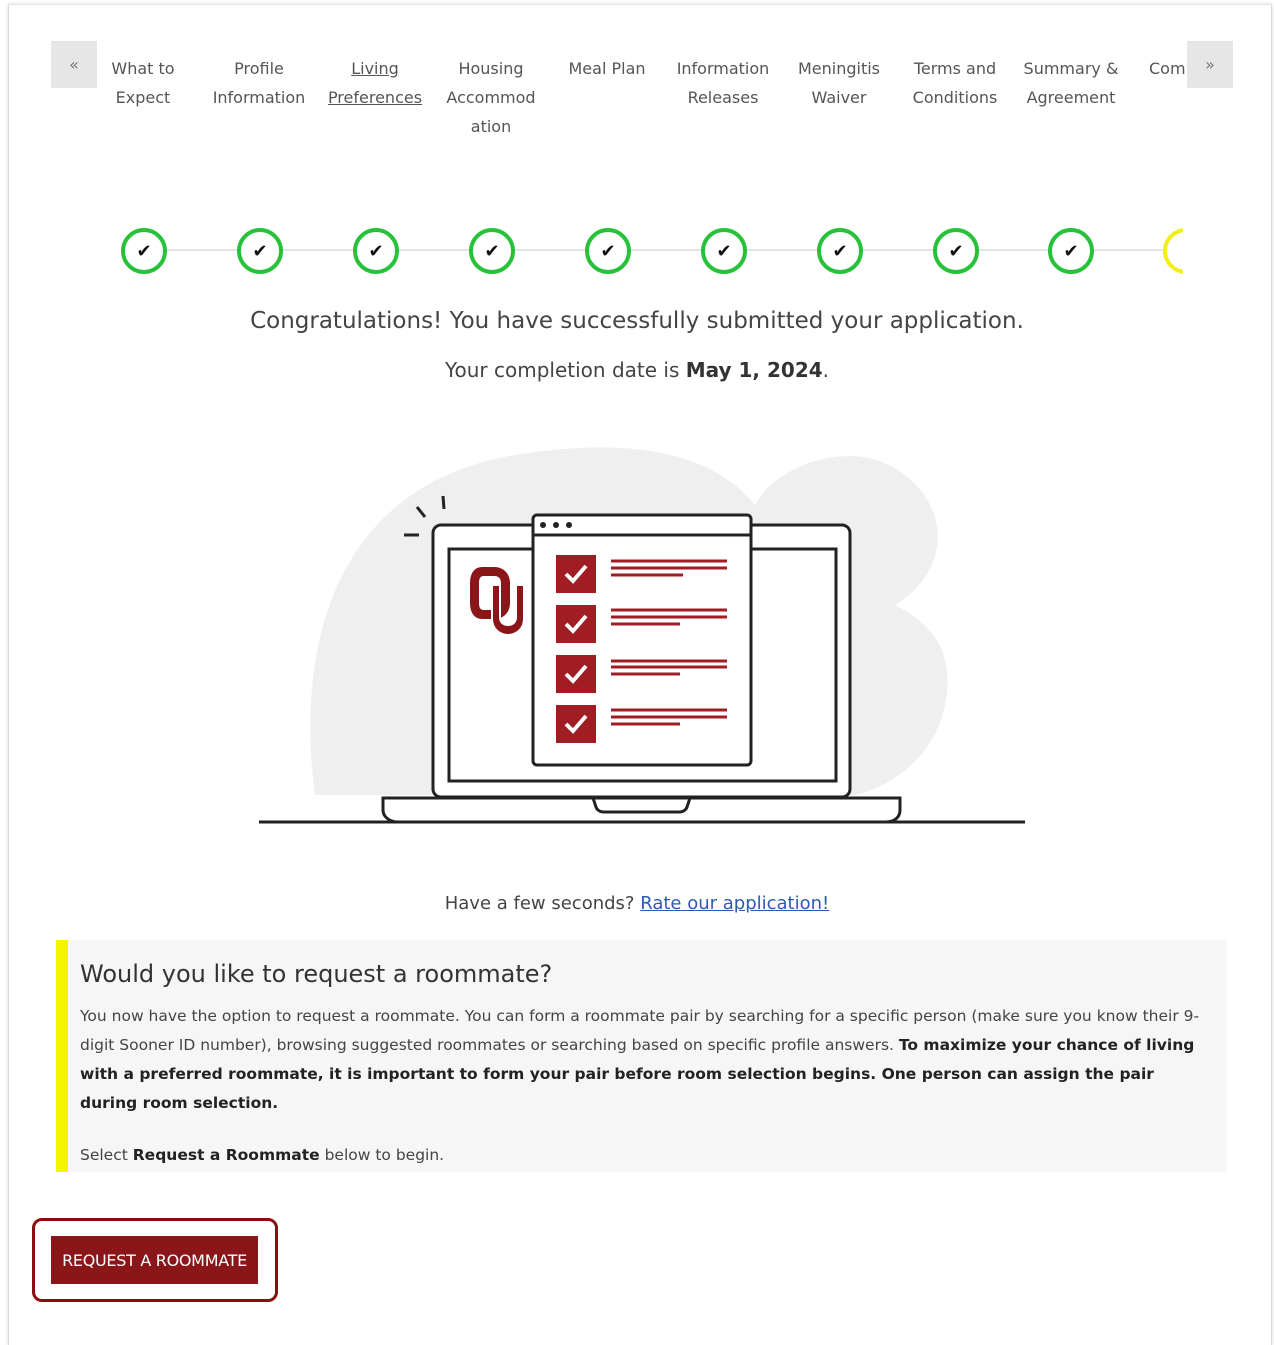 This screenshot has width=1274, height=1345. I want to click on instruction-suffix: below to begin., so click(382, 1155).